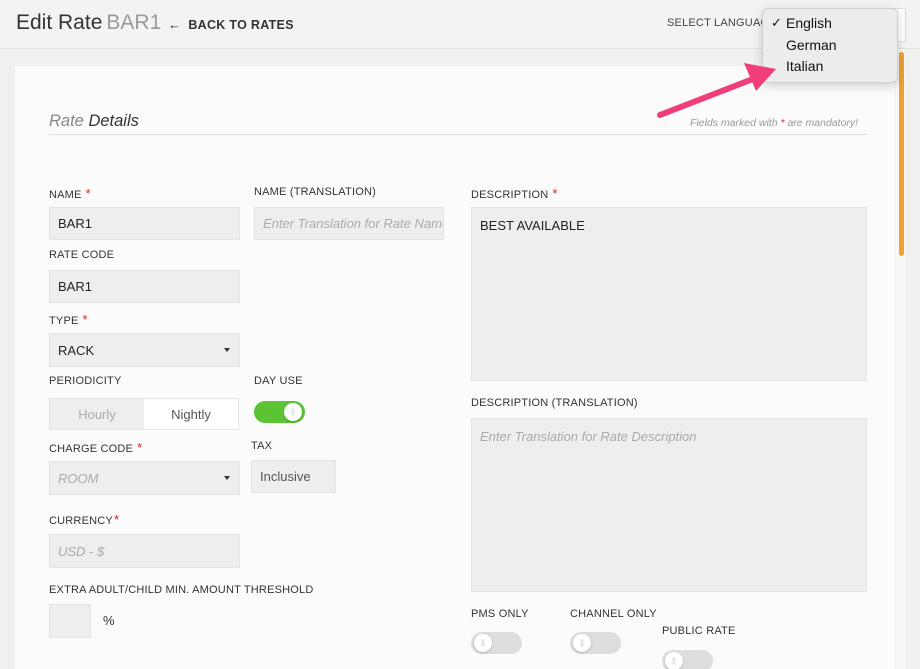  What do you see at coordinates (554, 403) in the screenshot?
I see `description-translation-label: DESCRIPTION (TRANSLATION)` at bounding box center [554, 403].